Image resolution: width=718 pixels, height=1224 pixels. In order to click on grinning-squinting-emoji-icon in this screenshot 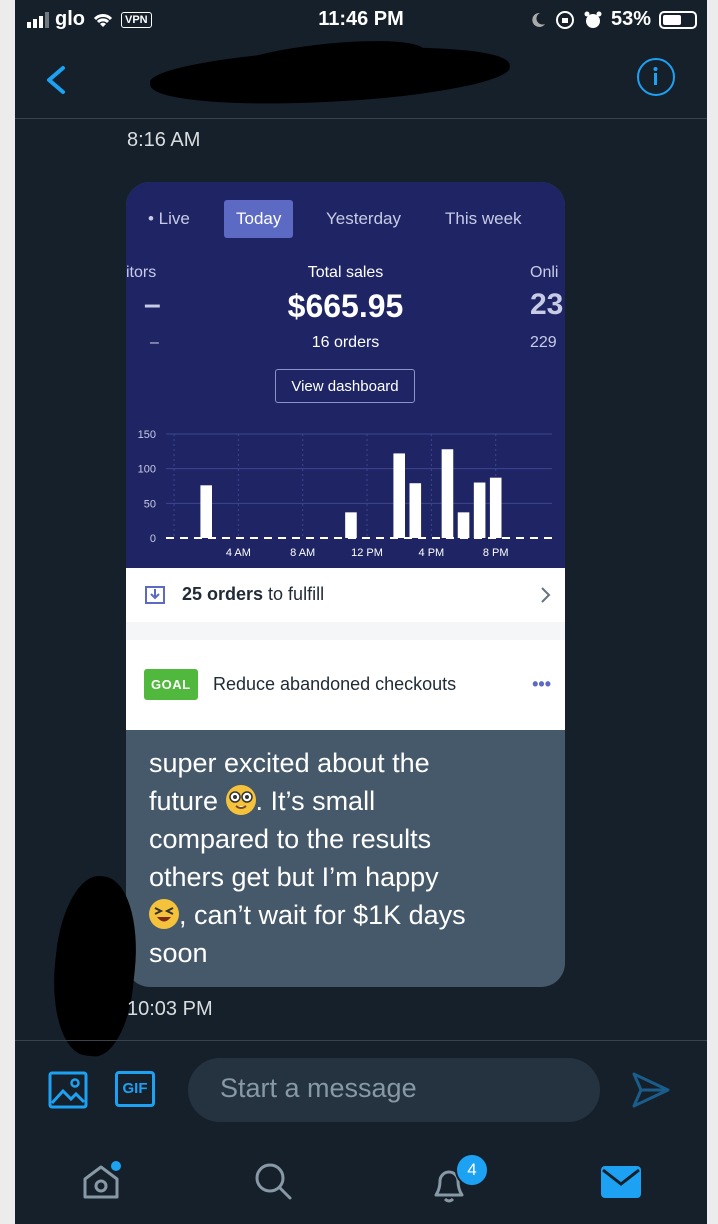, I will do `click(164, 914)`.